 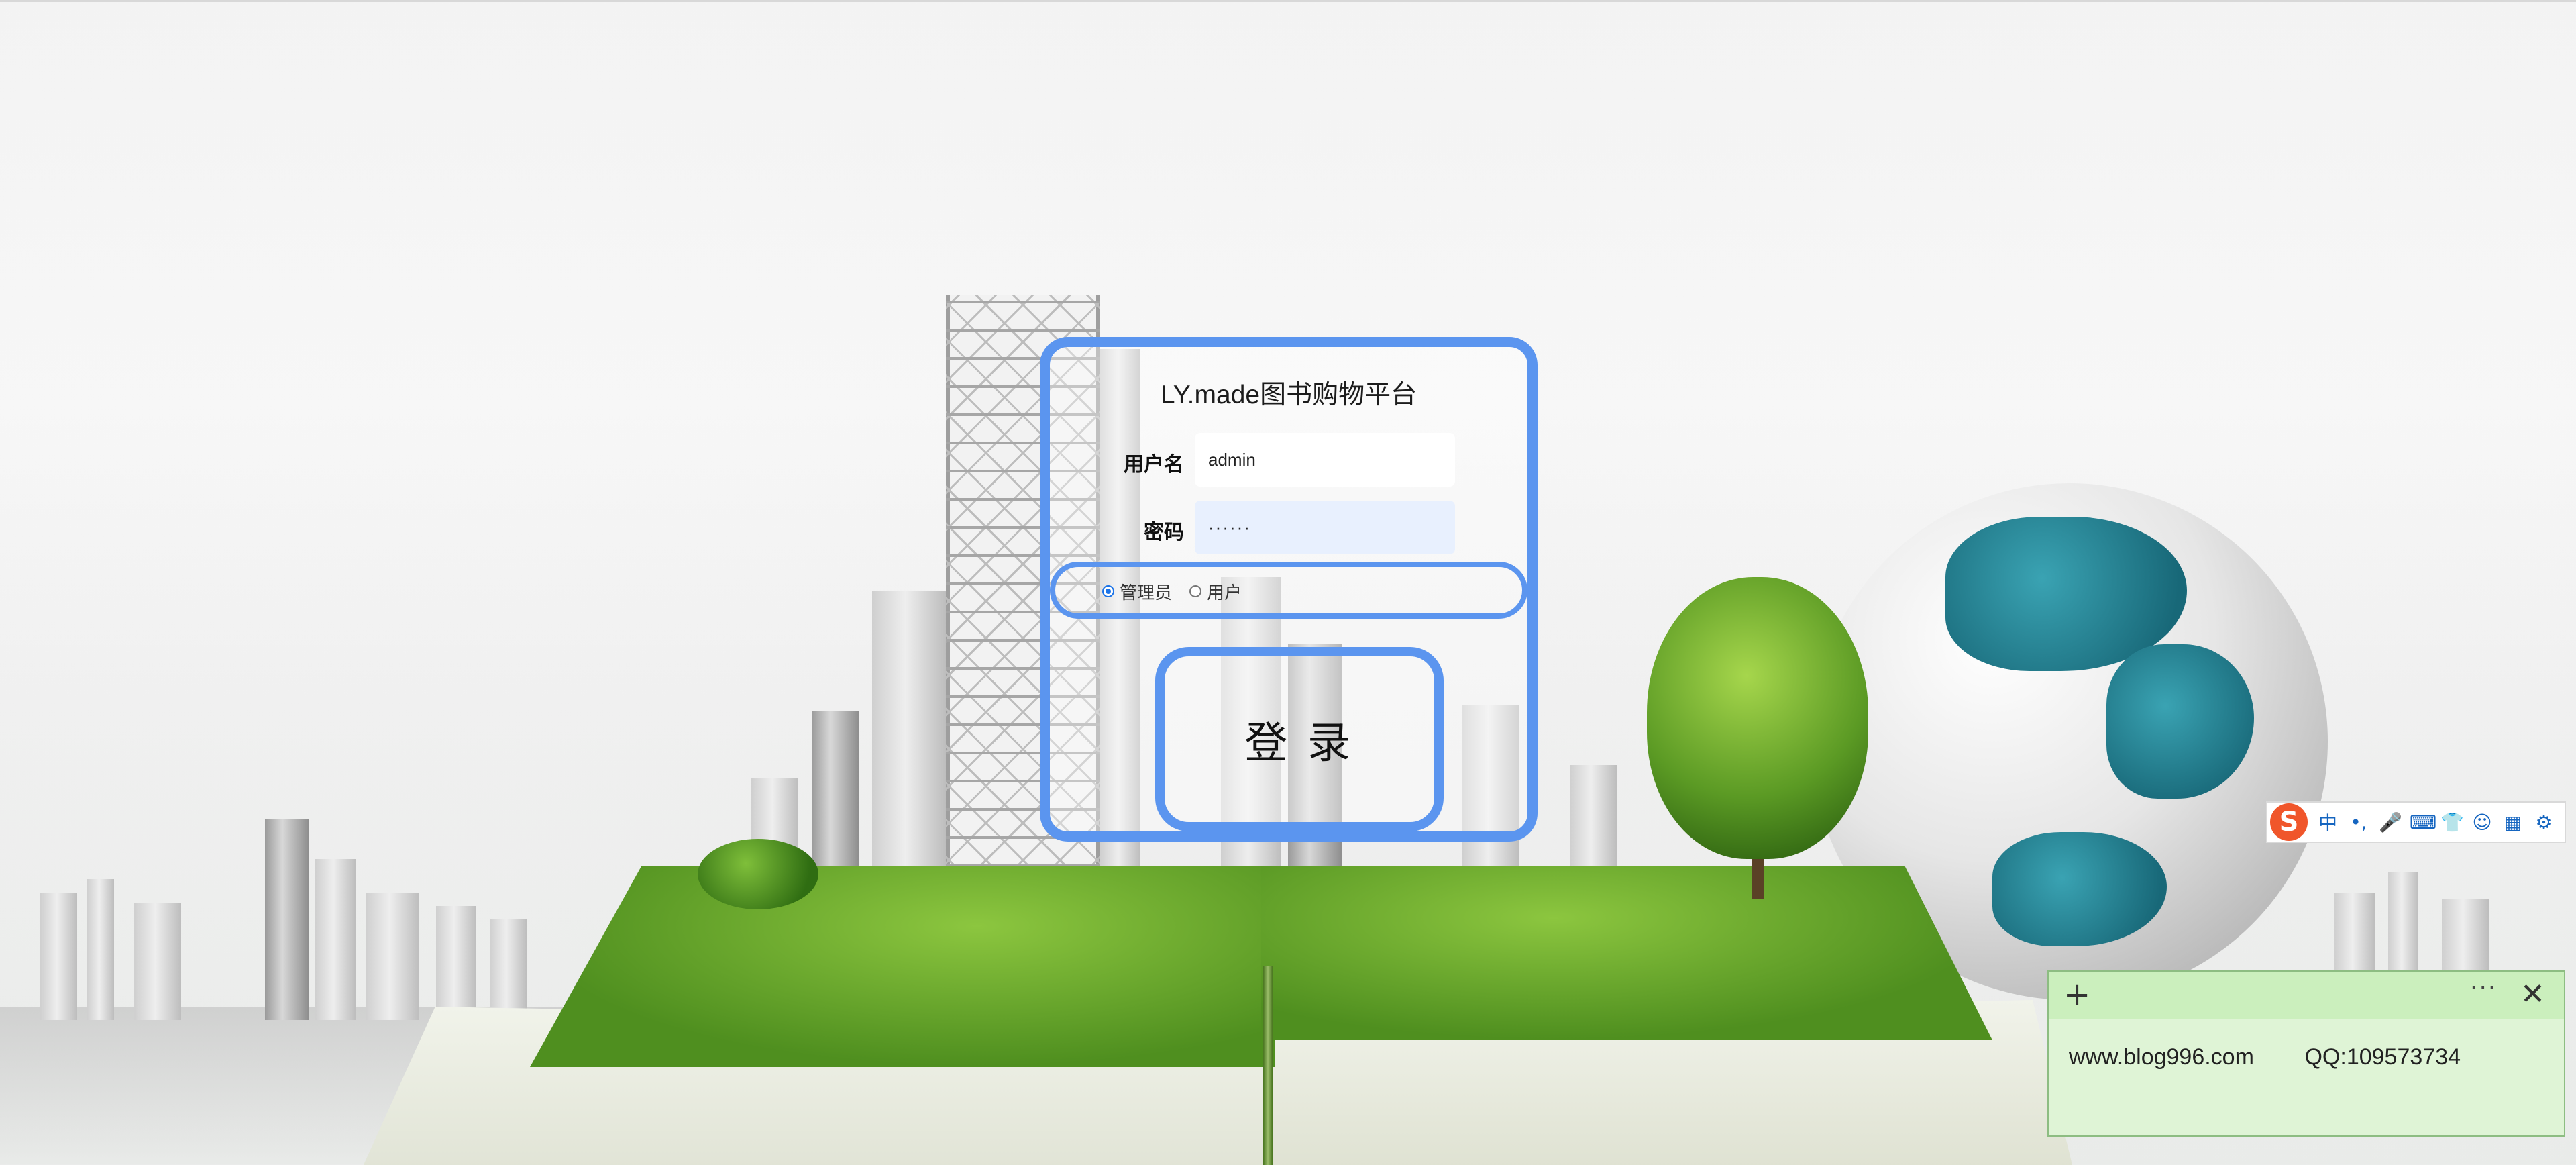 I want to click on punctuation-icon: •,, so click(x=2358, y=822).